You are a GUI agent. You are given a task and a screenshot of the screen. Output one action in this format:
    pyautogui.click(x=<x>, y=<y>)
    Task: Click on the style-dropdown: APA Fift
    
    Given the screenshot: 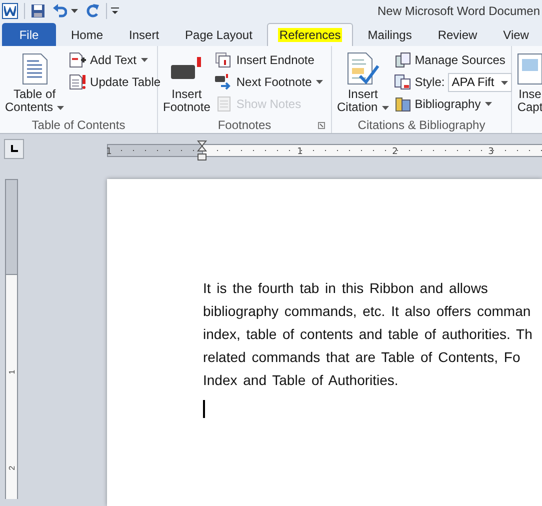 What is the action you would take?
    pyautogui.click(x=480, y=82)
    